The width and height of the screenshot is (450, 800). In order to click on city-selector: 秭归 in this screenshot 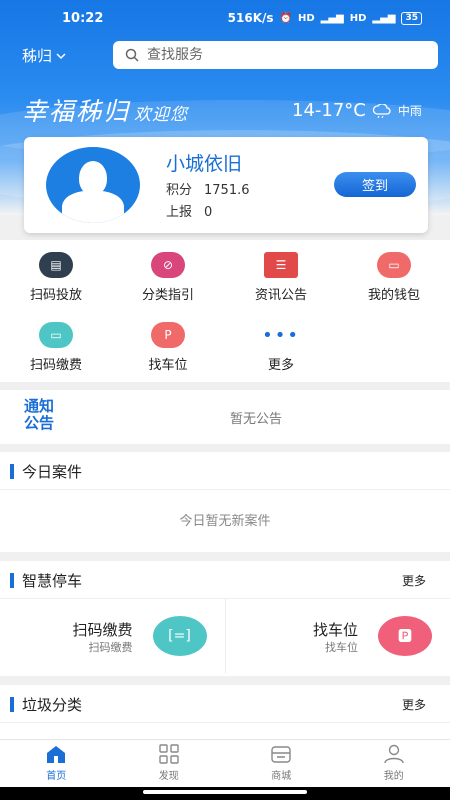, I will do `click(44, 55)`.